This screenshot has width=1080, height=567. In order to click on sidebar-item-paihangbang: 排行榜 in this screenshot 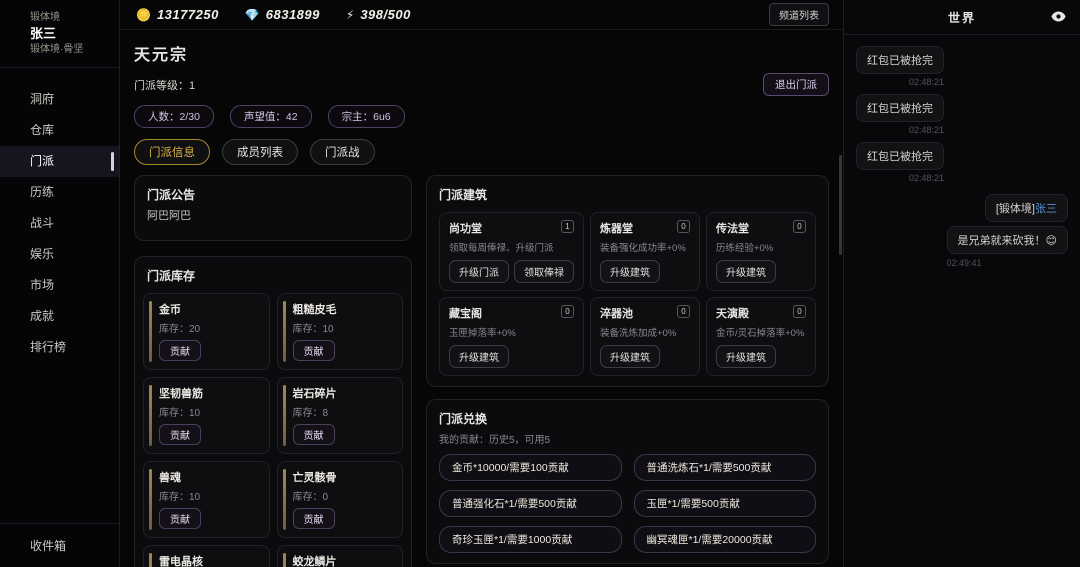, I will do `click(59, 347)`.